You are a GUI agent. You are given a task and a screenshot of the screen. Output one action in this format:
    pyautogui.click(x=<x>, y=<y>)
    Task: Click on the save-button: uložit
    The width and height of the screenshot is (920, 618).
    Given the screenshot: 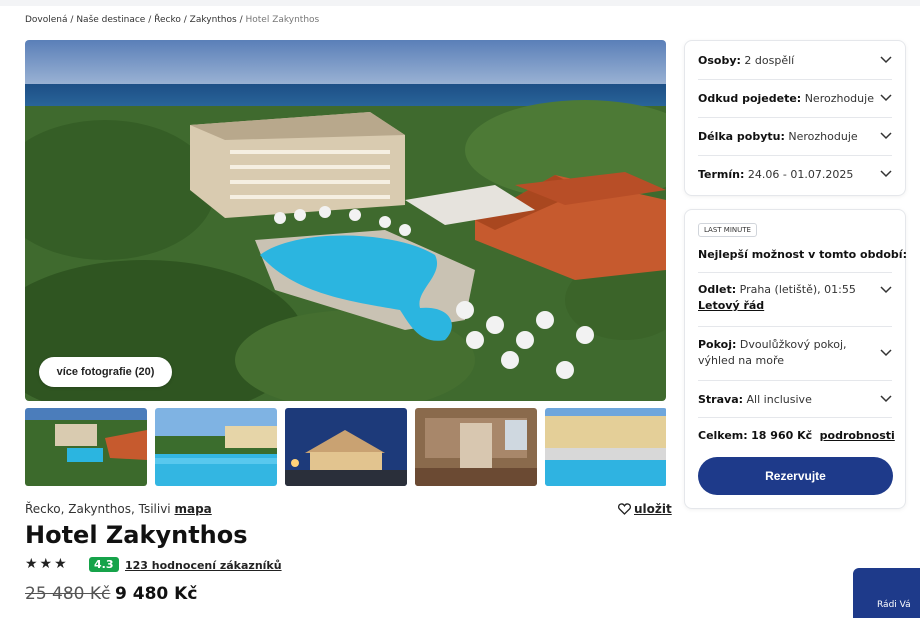 What is the action you would take?
    pyautogui.click(x=645, y=509)
    